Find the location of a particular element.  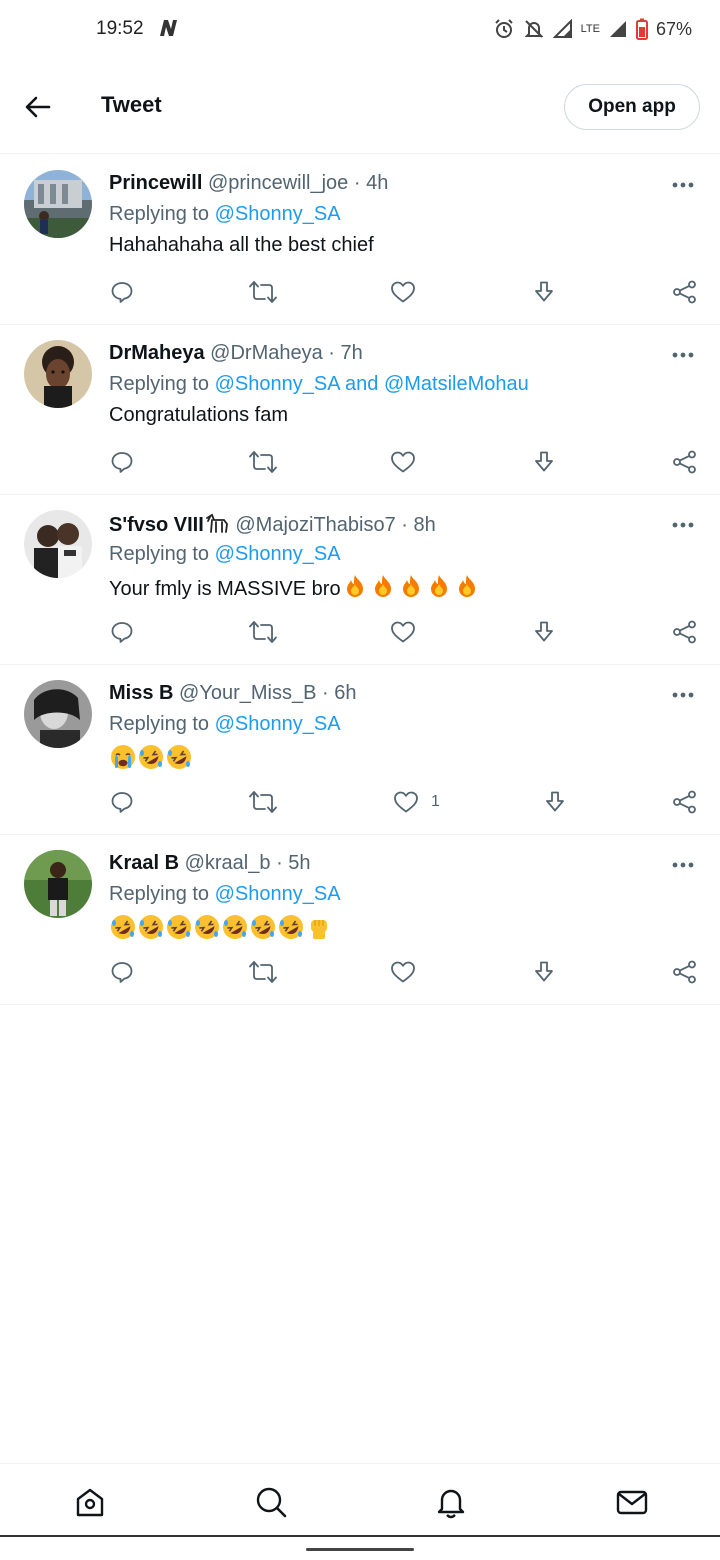

mute-icon is located at coordinates (534, 29).